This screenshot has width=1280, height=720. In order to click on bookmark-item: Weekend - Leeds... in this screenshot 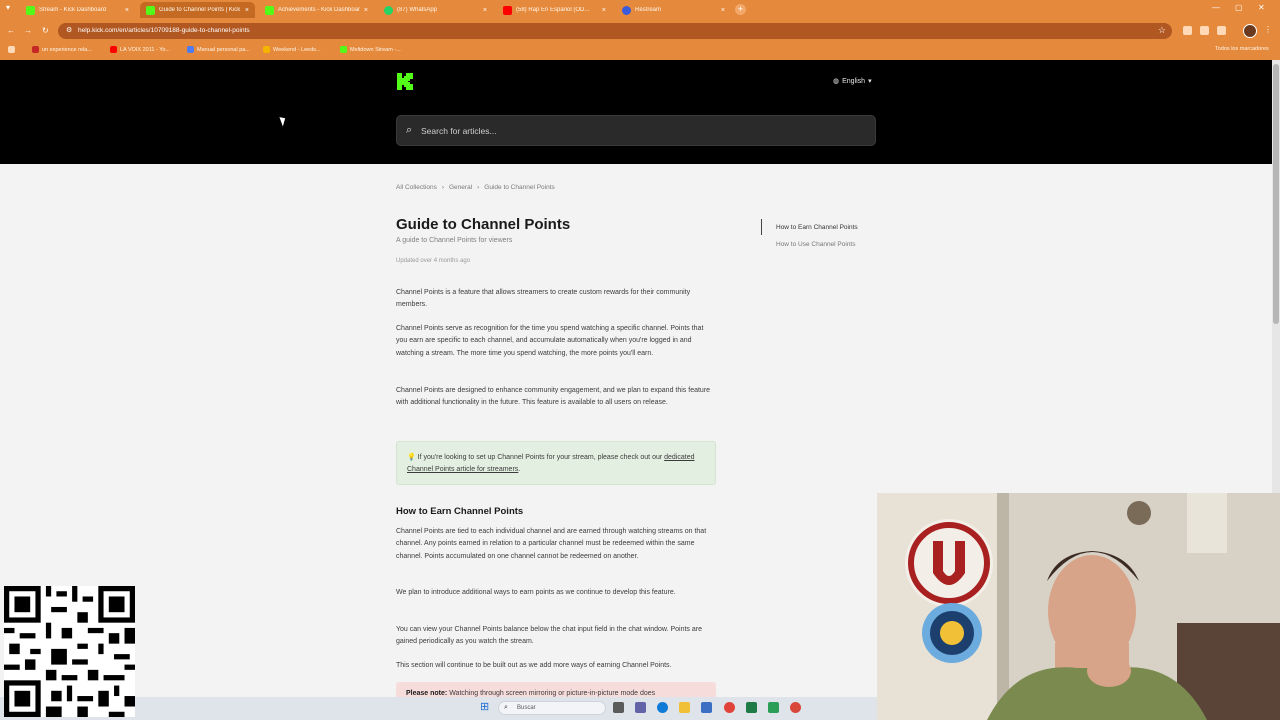, I will do `click(292, 49)`.